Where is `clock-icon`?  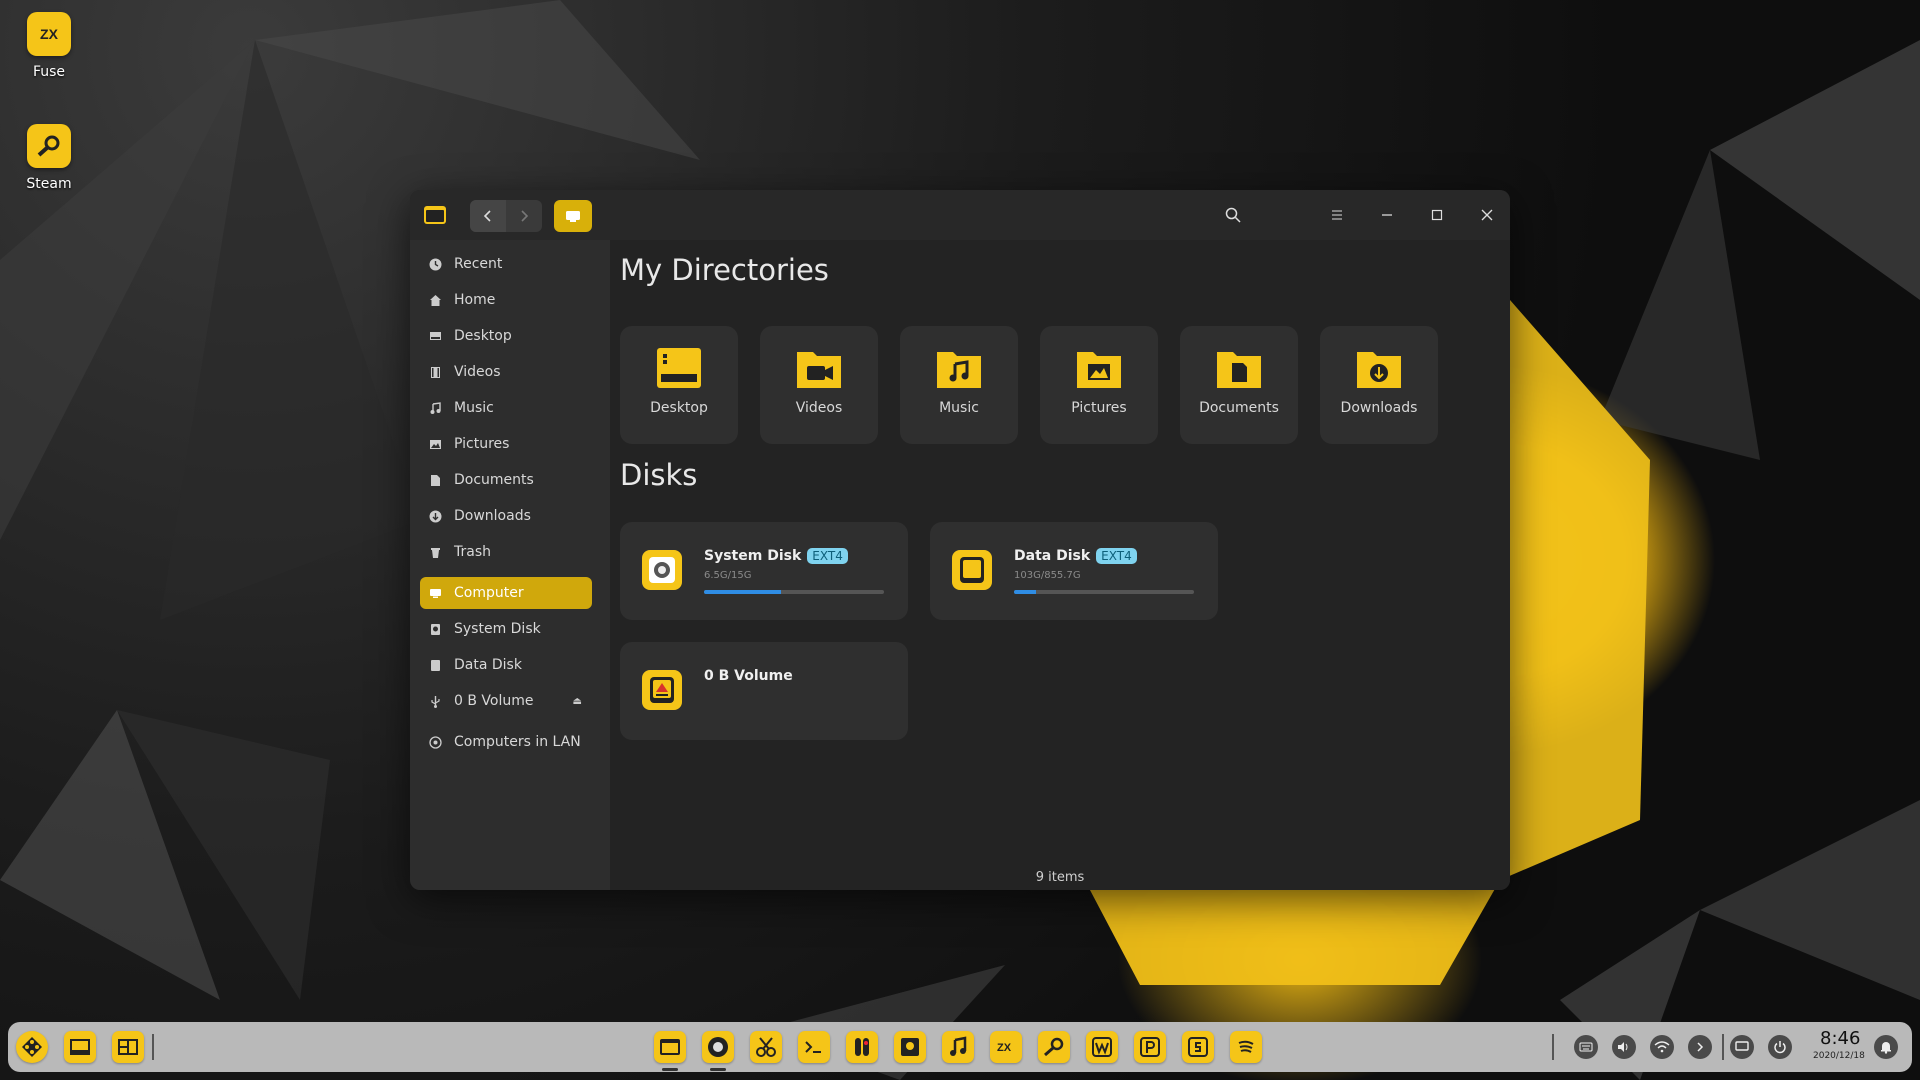 clock-icon is located at coordinates (435, 264).